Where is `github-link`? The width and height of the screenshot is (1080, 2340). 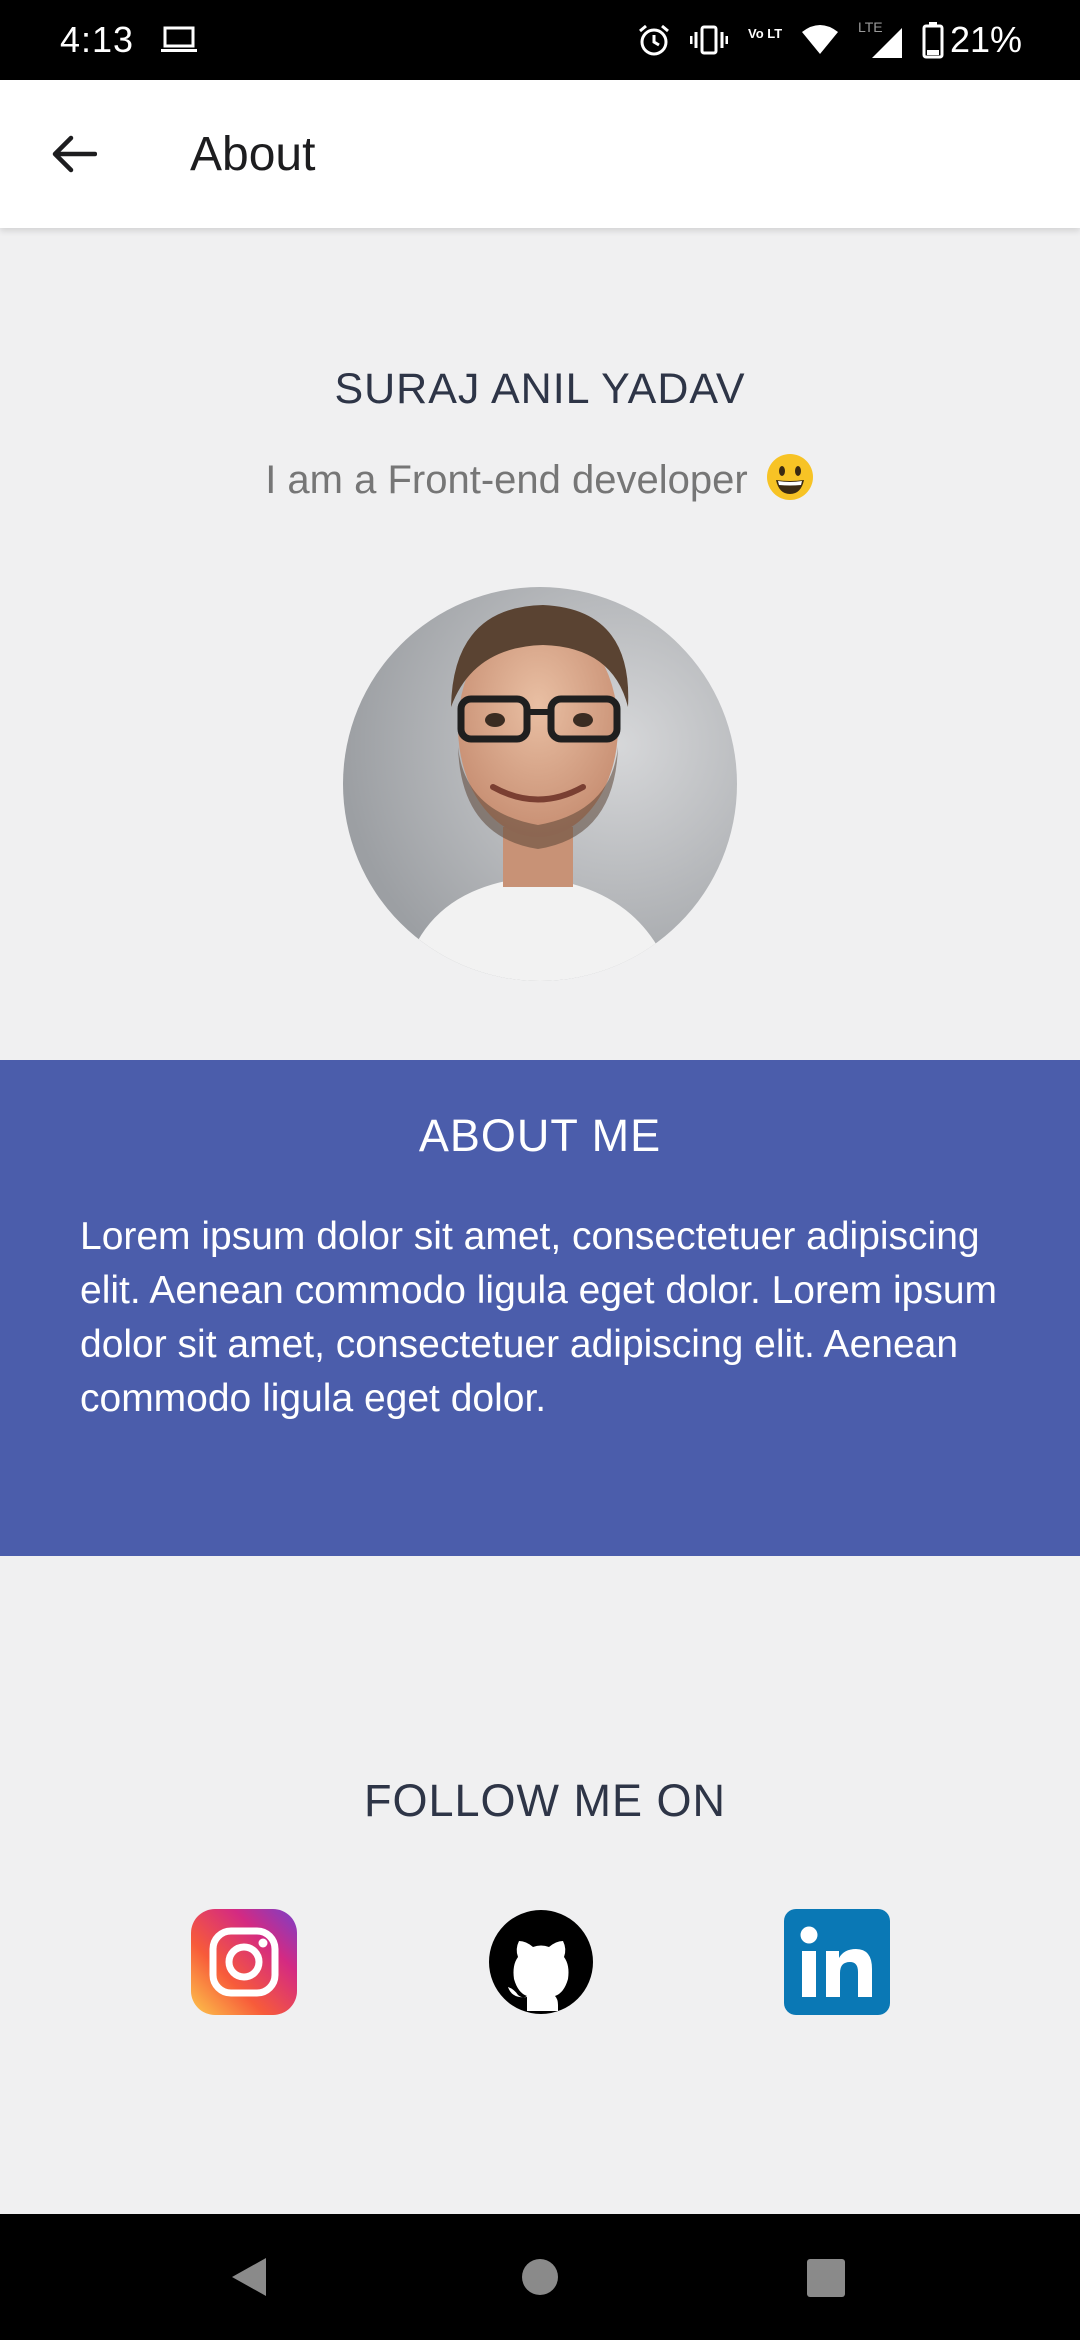
github-link is located at coordinates (541, 1962).